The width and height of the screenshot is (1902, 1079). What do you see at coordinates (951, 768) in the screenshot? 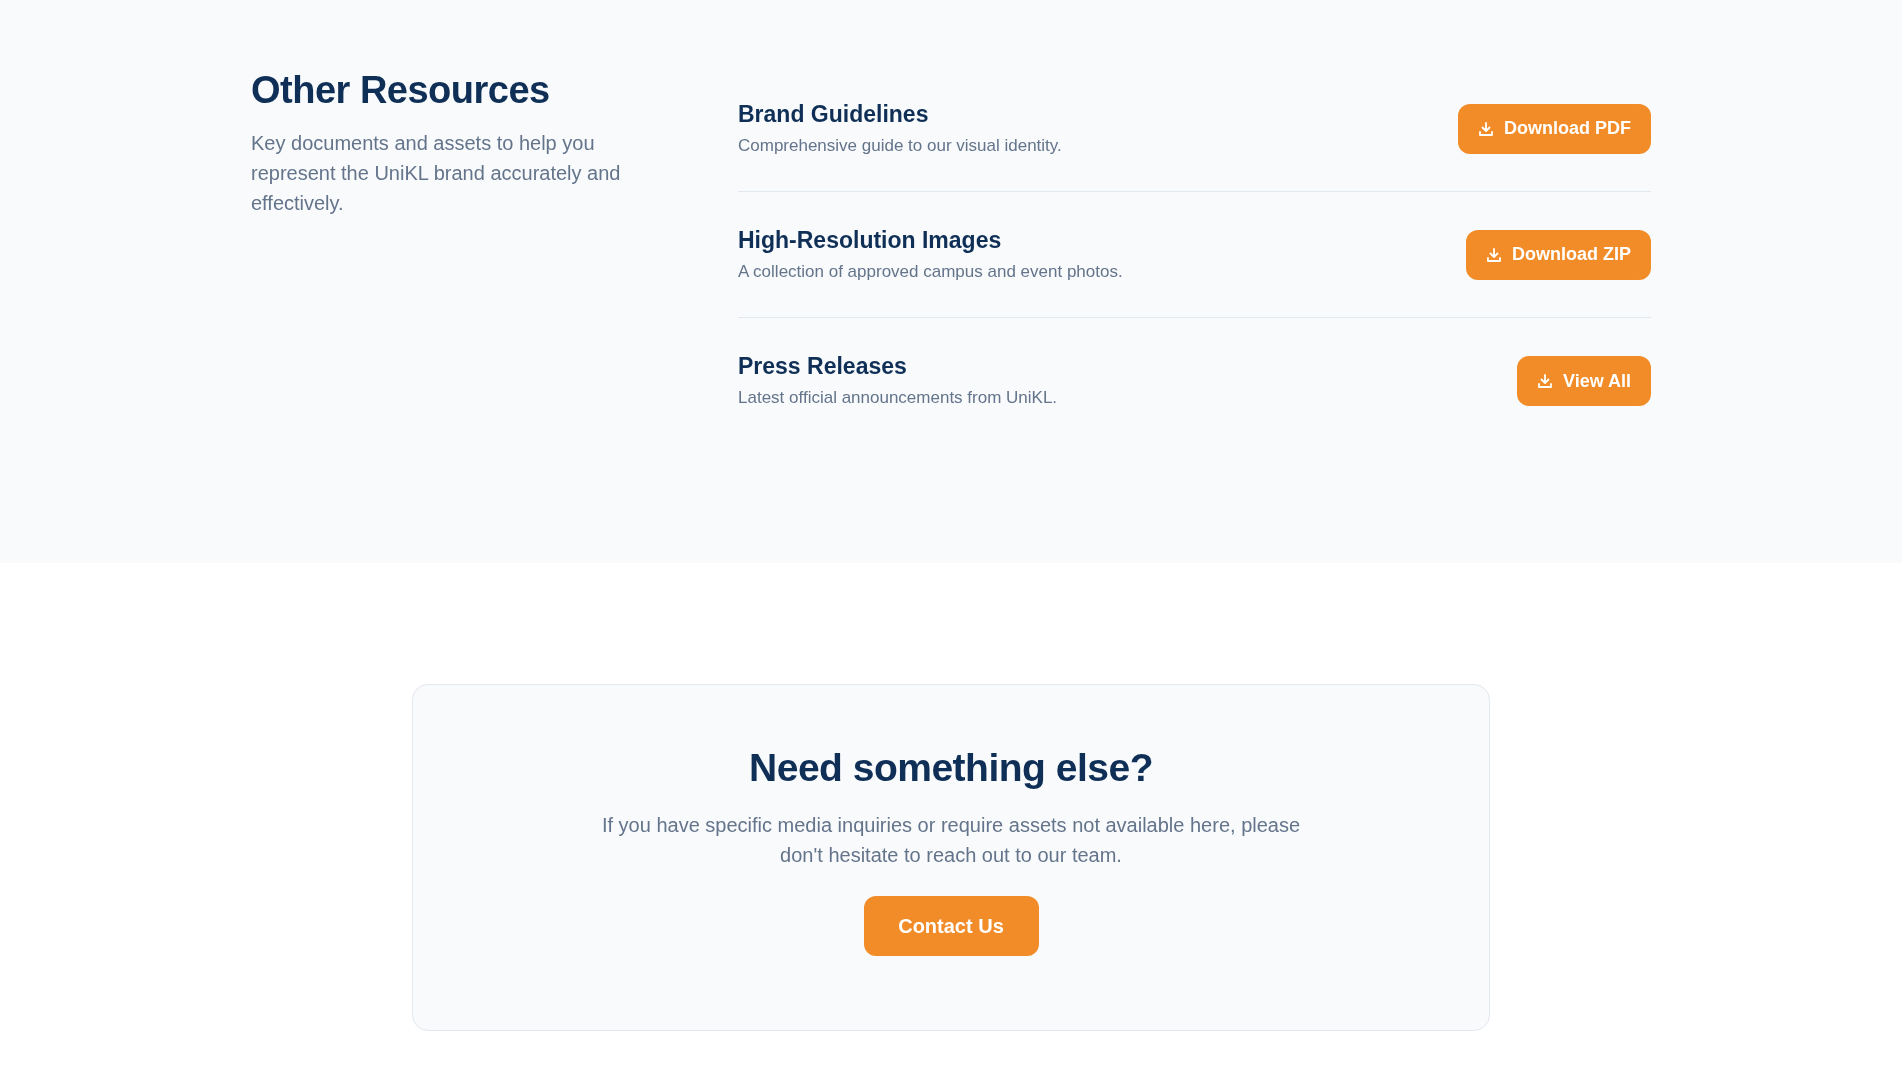
I see `contact-title: Need something else?` at bounding box center [951, 768].